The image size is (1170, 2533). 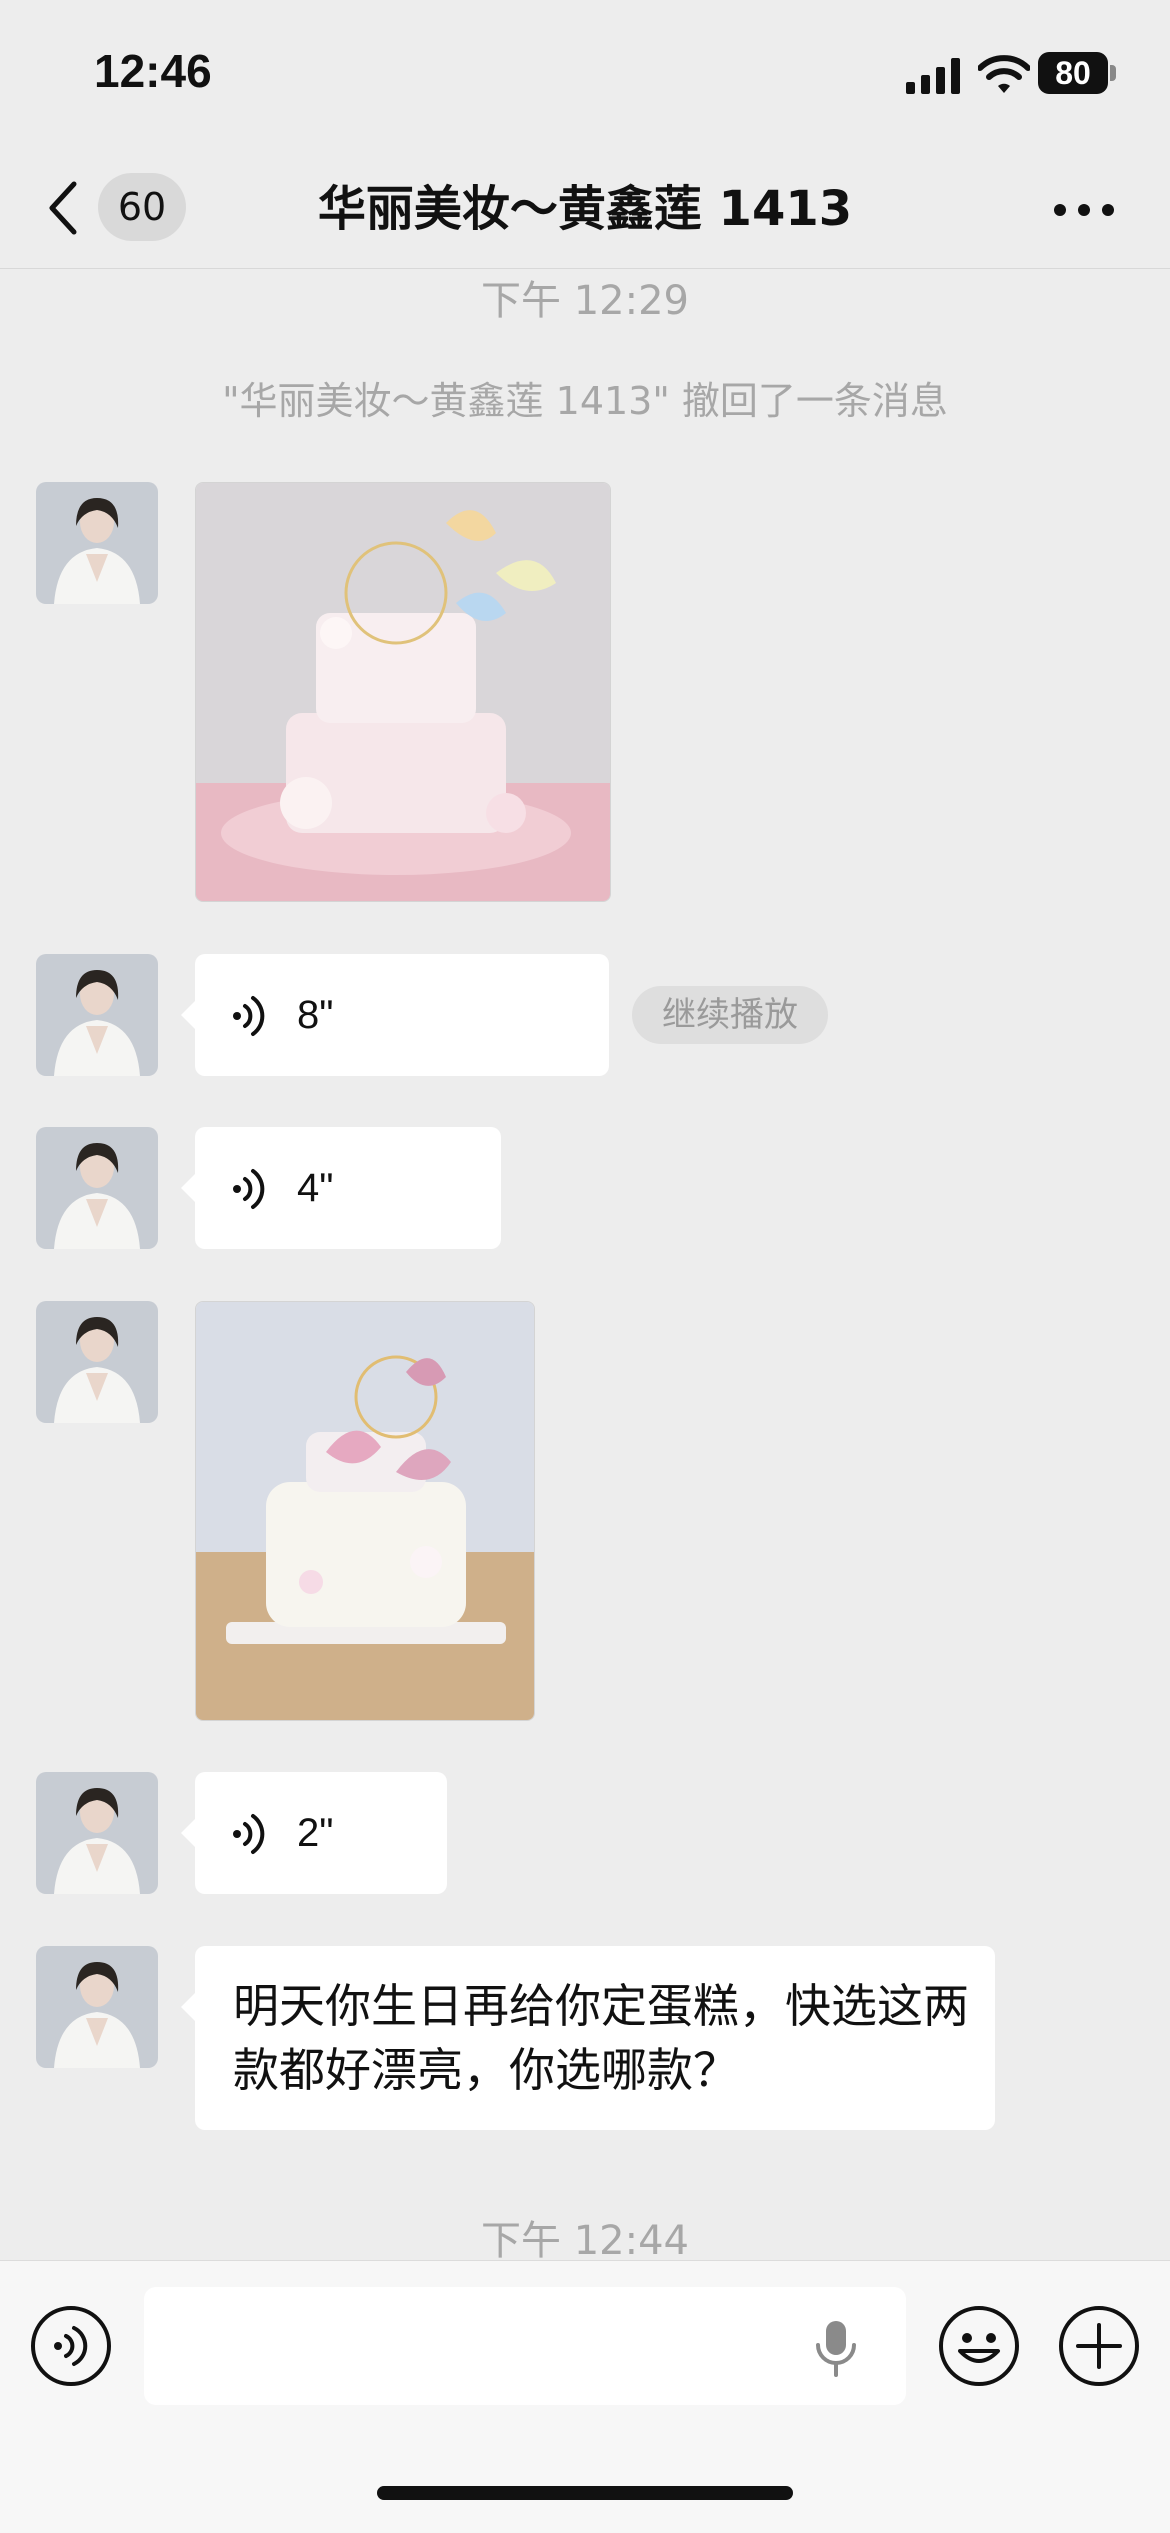 I want to click on message-timestamp: 下午 12:29, so click(x=585, y=301).